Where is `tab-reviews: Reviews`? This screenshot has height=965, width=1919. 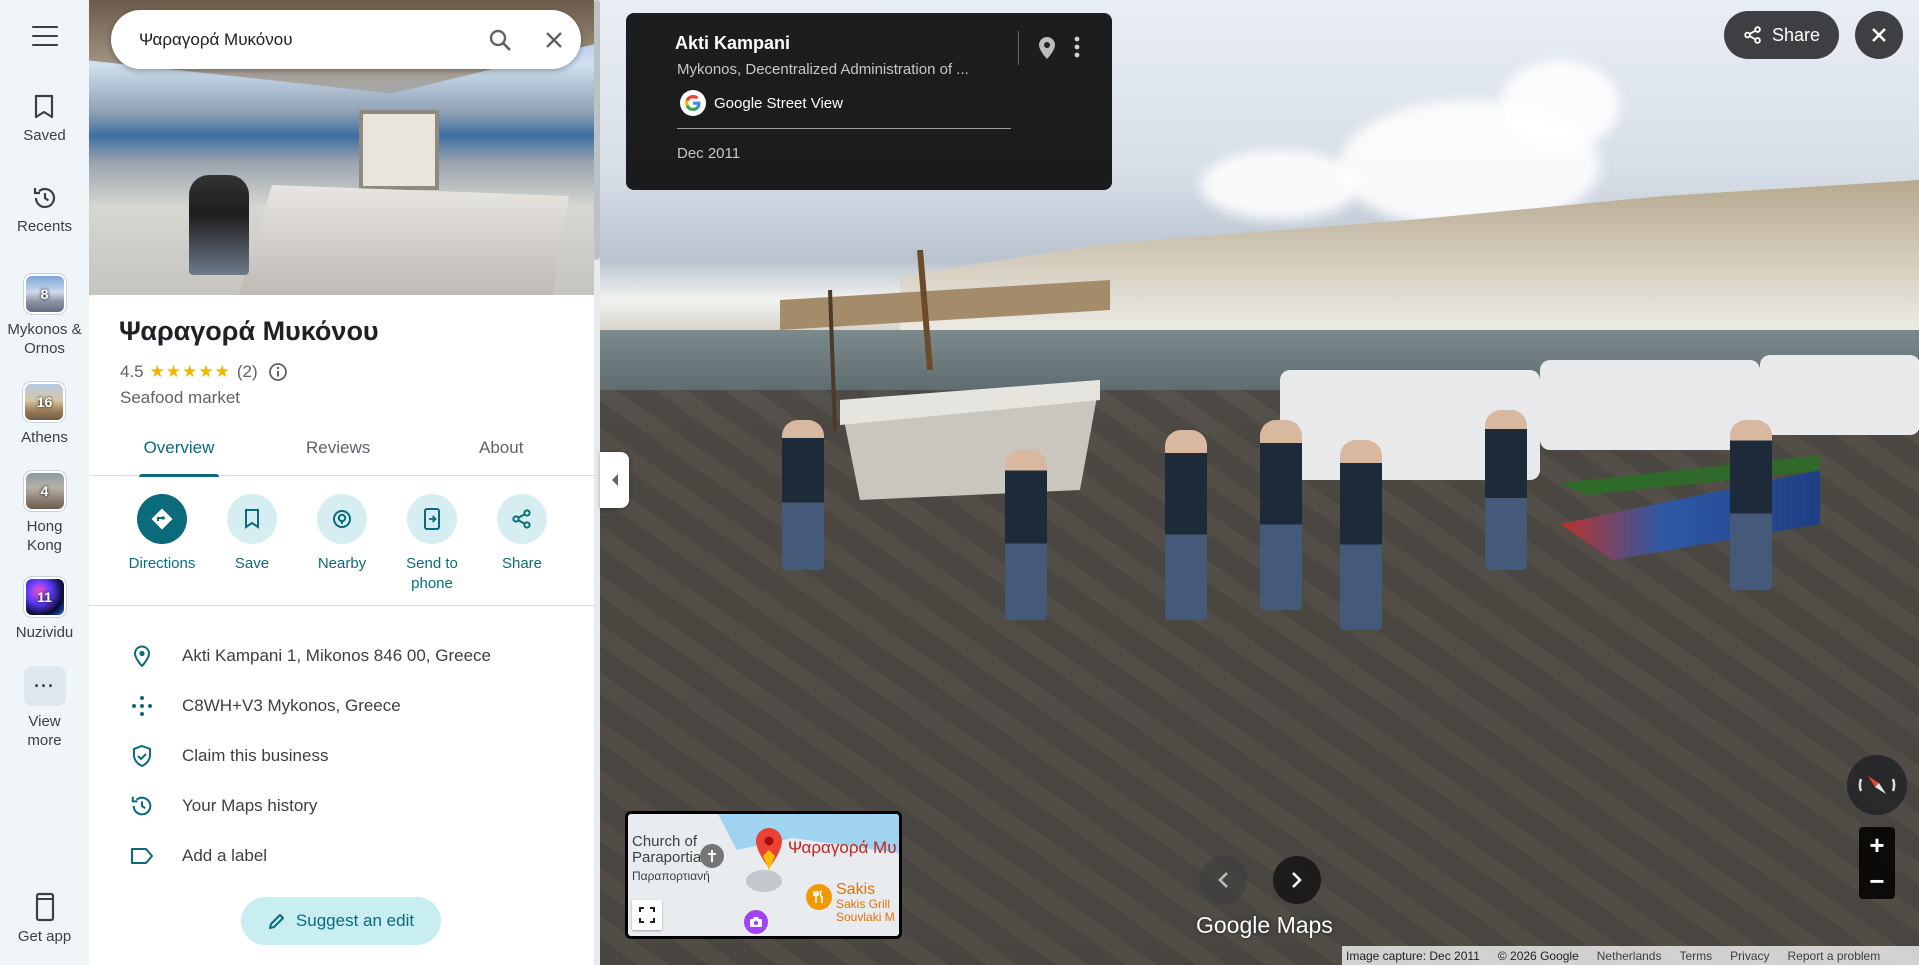 tab-reviews: Reviews is located at coordinates (338, 453).